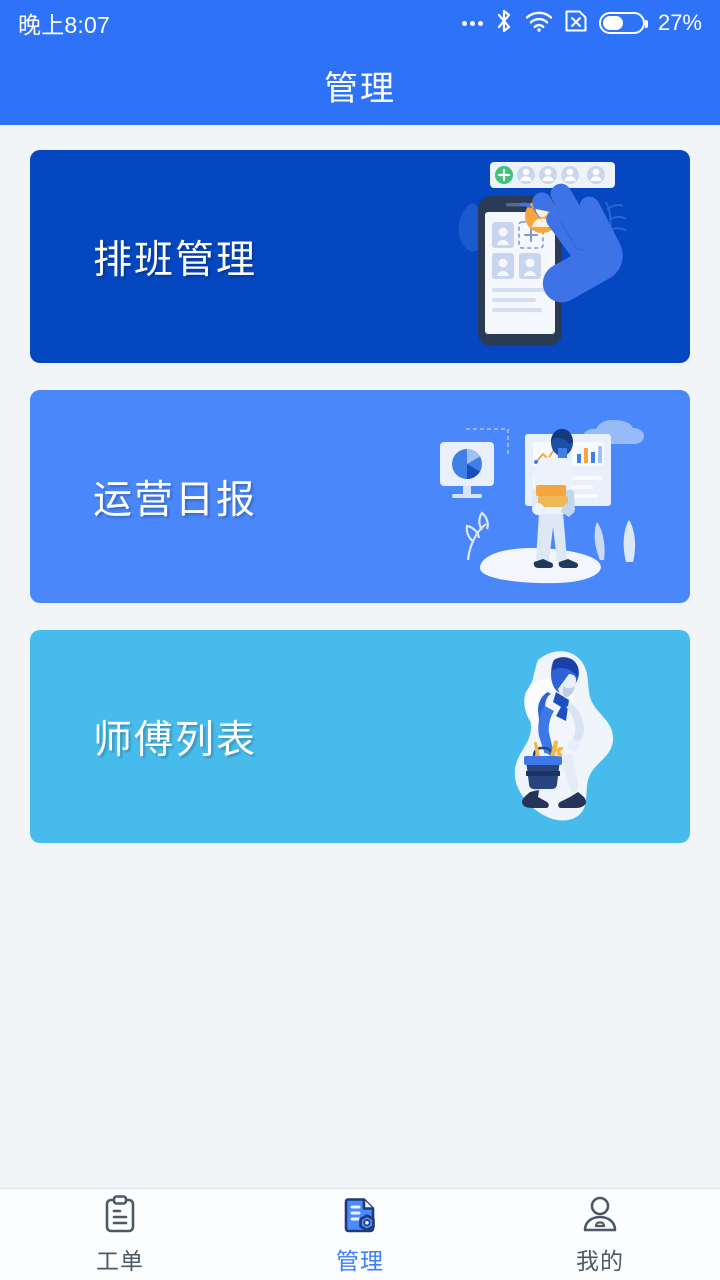  I want to click on person-icon, so click(600, 1214).